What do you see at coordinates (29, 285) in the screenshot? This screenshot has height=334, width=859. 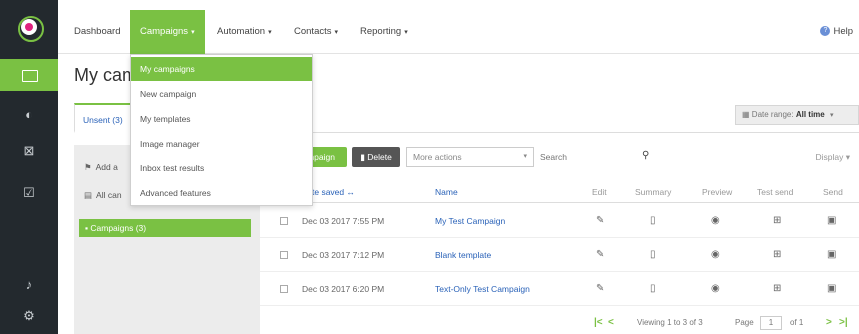 I see `bell-icon: ♪` at bounding box center [29, 285].